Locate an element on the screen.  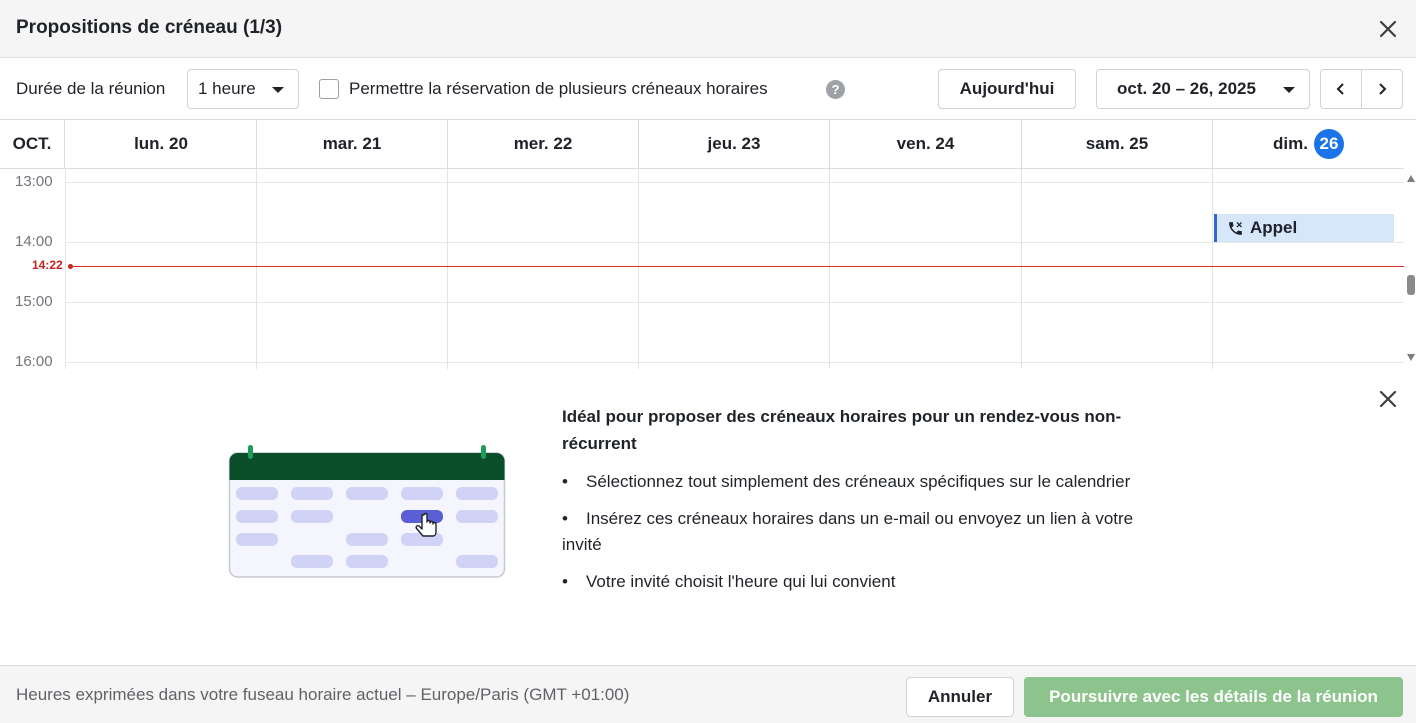
today-badge: 26 is located at coordinates (1328, 144).